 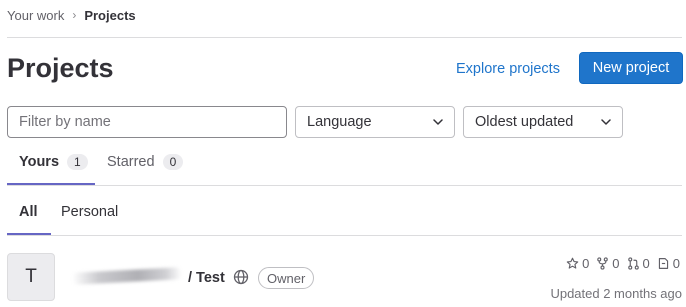 What do you see at coordinates (616, 263) in the screenshot?
I see `forks-count: 0` at bounding box center [616, 263].